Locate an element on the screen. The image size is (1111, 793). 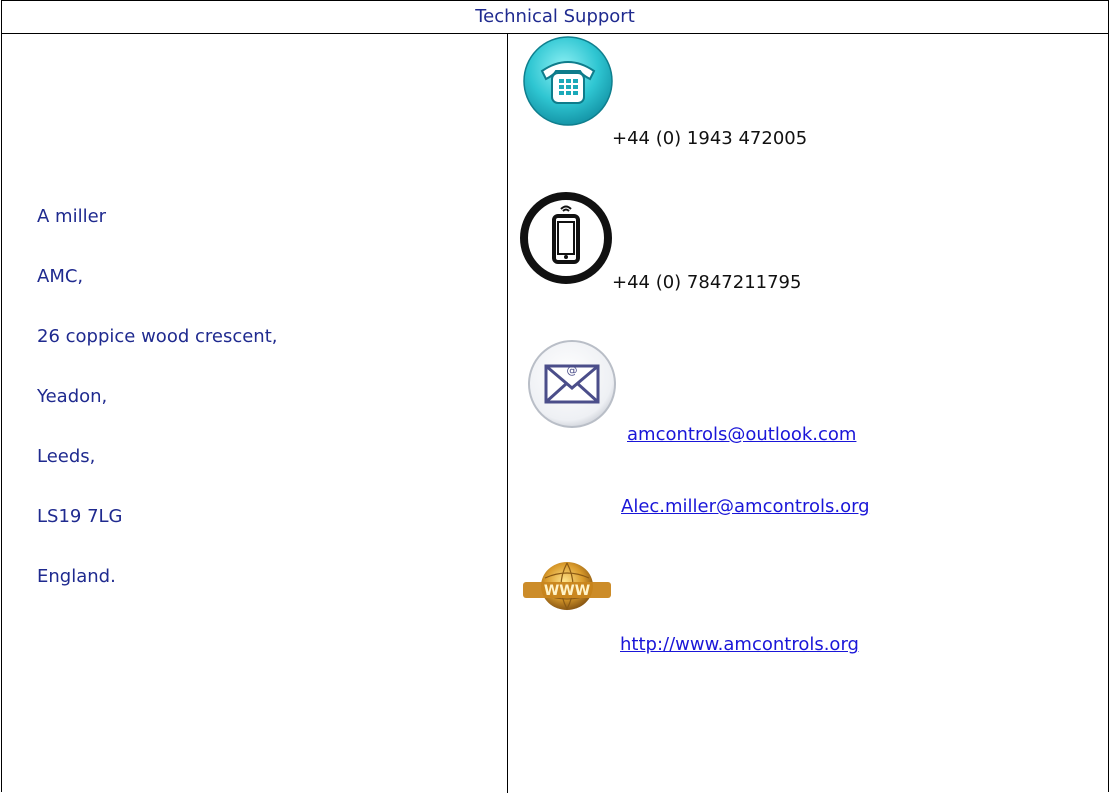
www-globe-icon: WWW is located at coordinates (567, 586).